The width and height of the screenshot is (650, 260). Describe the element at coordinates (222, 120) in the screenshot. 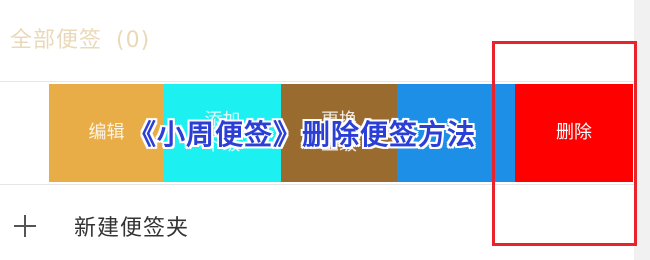

I see `add-sublevel-label-line1: 添加` at that location.